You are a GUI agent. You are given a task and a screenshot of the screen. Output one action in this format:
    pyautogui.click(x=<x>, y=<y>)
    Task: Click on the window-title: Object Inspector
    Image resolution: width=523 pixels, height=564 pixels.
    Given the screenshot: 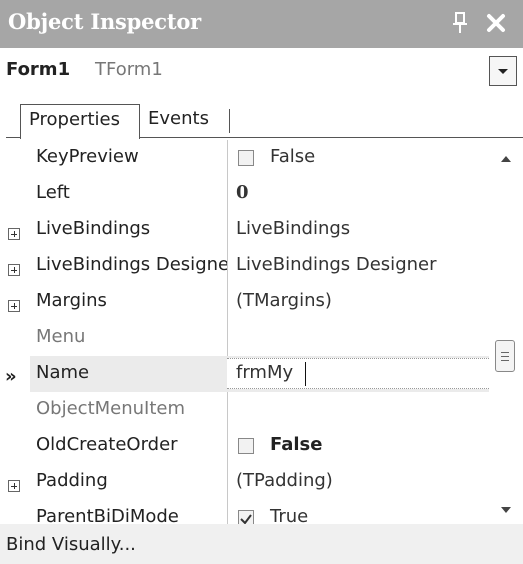 What is the action you would take?
    pyautogui.click(x=105, y=21)
    